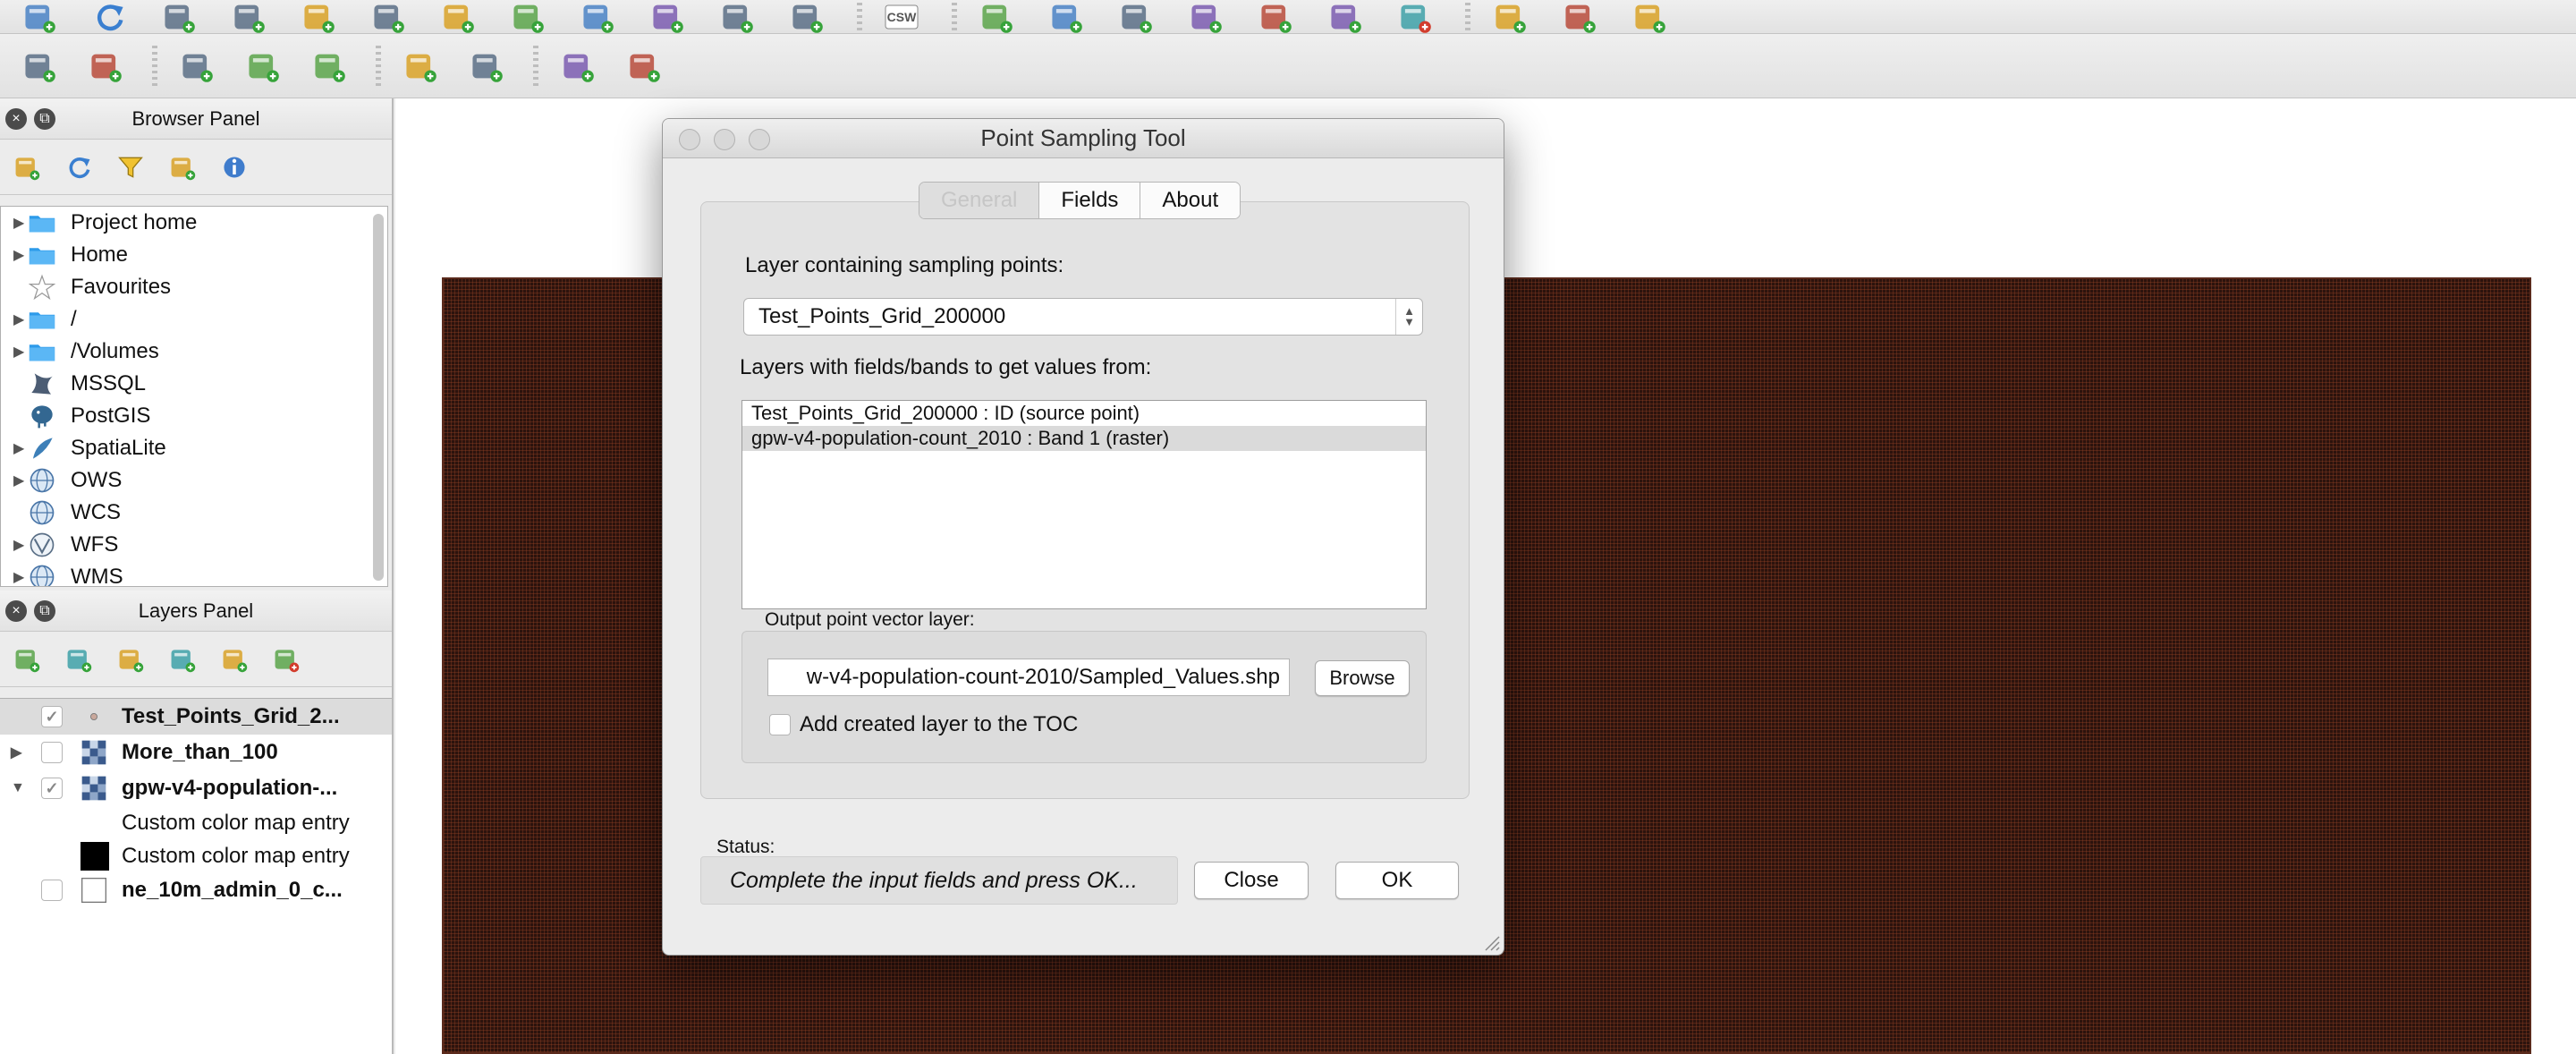 Image resolution: width=2576 pixels, height=1054 pixels. Describe the element at coordinates (194, 573) in the screenshot. I see `browser-item: ▶ WMS` at that location.